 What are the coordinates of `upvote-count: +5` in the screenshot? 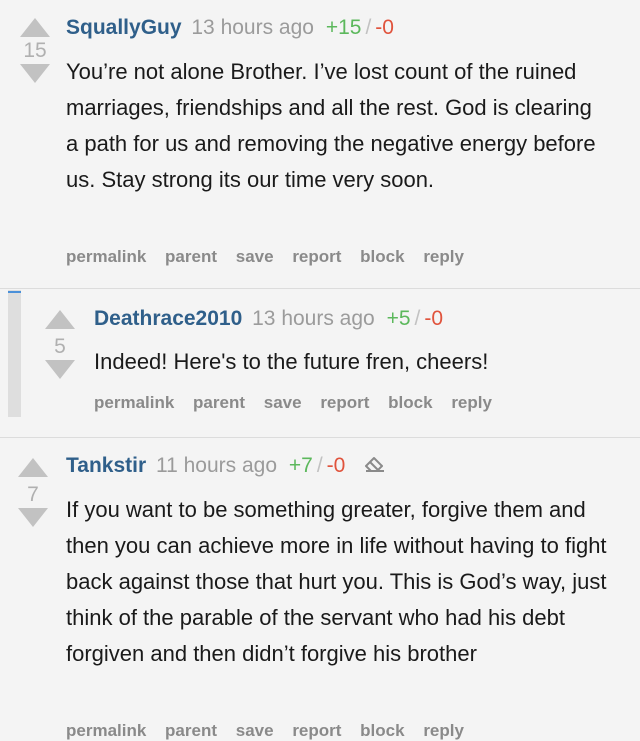 It's located at (398, 318).